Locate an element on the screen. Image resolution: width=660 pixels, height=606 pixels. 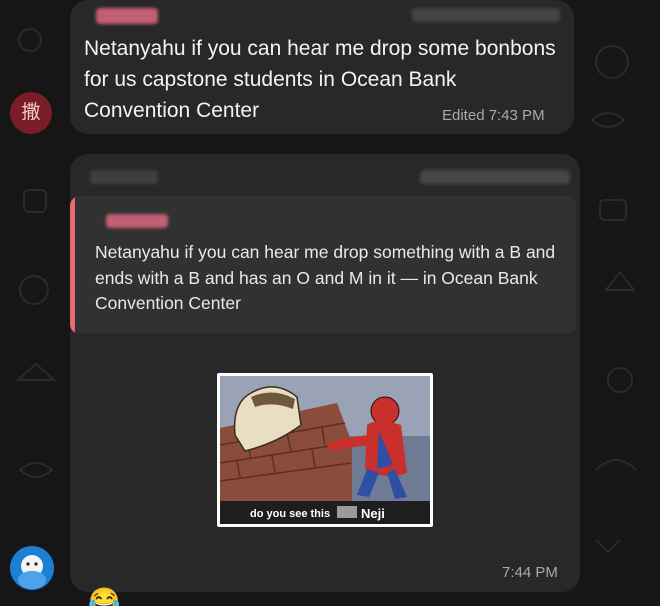
sender-avatar is located at coordinates (32, 568).